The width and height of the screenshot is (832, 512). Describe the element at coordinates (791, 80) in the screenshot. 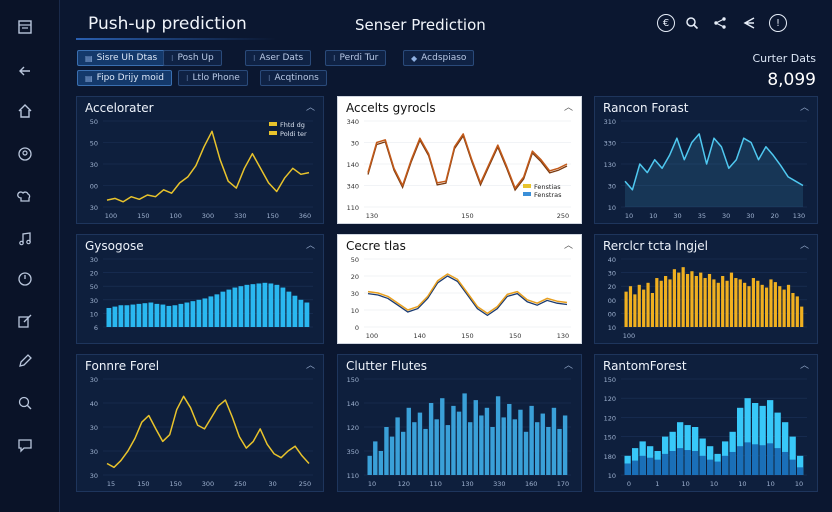

I see `metric-value: 8,099` at that location.